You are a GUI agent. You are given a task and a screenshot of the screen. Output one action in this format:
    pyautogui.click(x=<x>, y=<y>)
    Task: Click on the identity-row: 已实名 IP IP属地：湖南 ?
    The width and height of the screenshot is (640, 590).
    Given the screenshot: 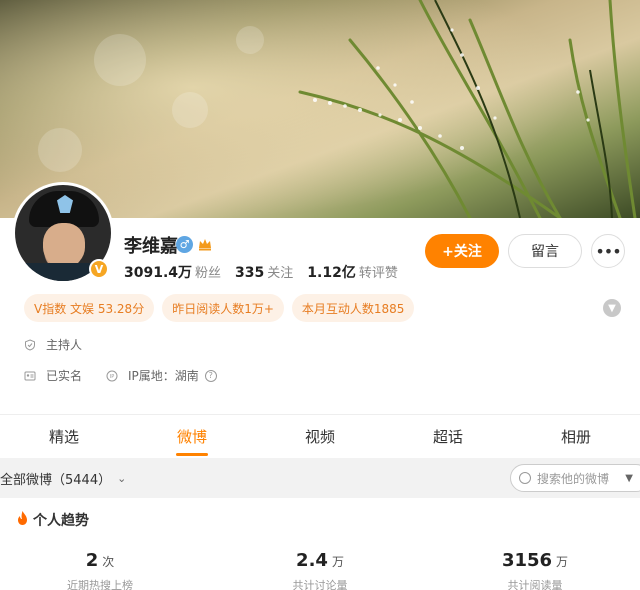 What is the action you would take?
    pyautogui.click(x=120, y=375)
    